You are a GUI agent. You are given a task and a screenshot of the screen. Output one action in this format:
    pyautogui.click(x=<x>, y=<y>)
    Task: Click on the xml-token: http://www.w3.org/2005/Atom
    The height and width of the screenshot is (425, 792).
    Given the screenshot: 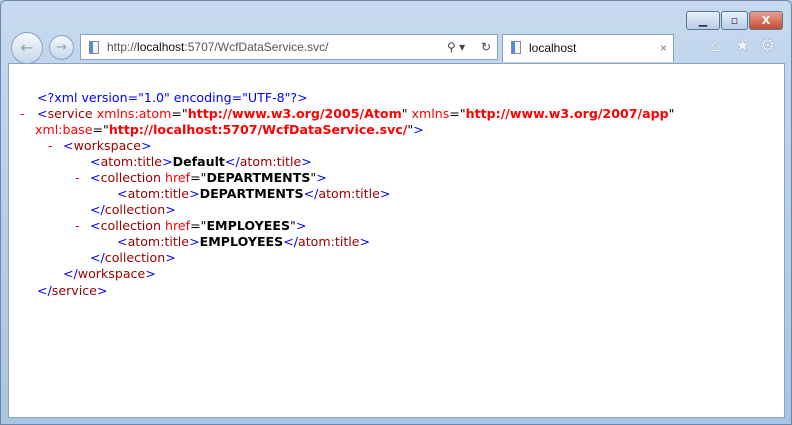 What is the action you would take?
    pyautogui.click(x=294, y=113)
    